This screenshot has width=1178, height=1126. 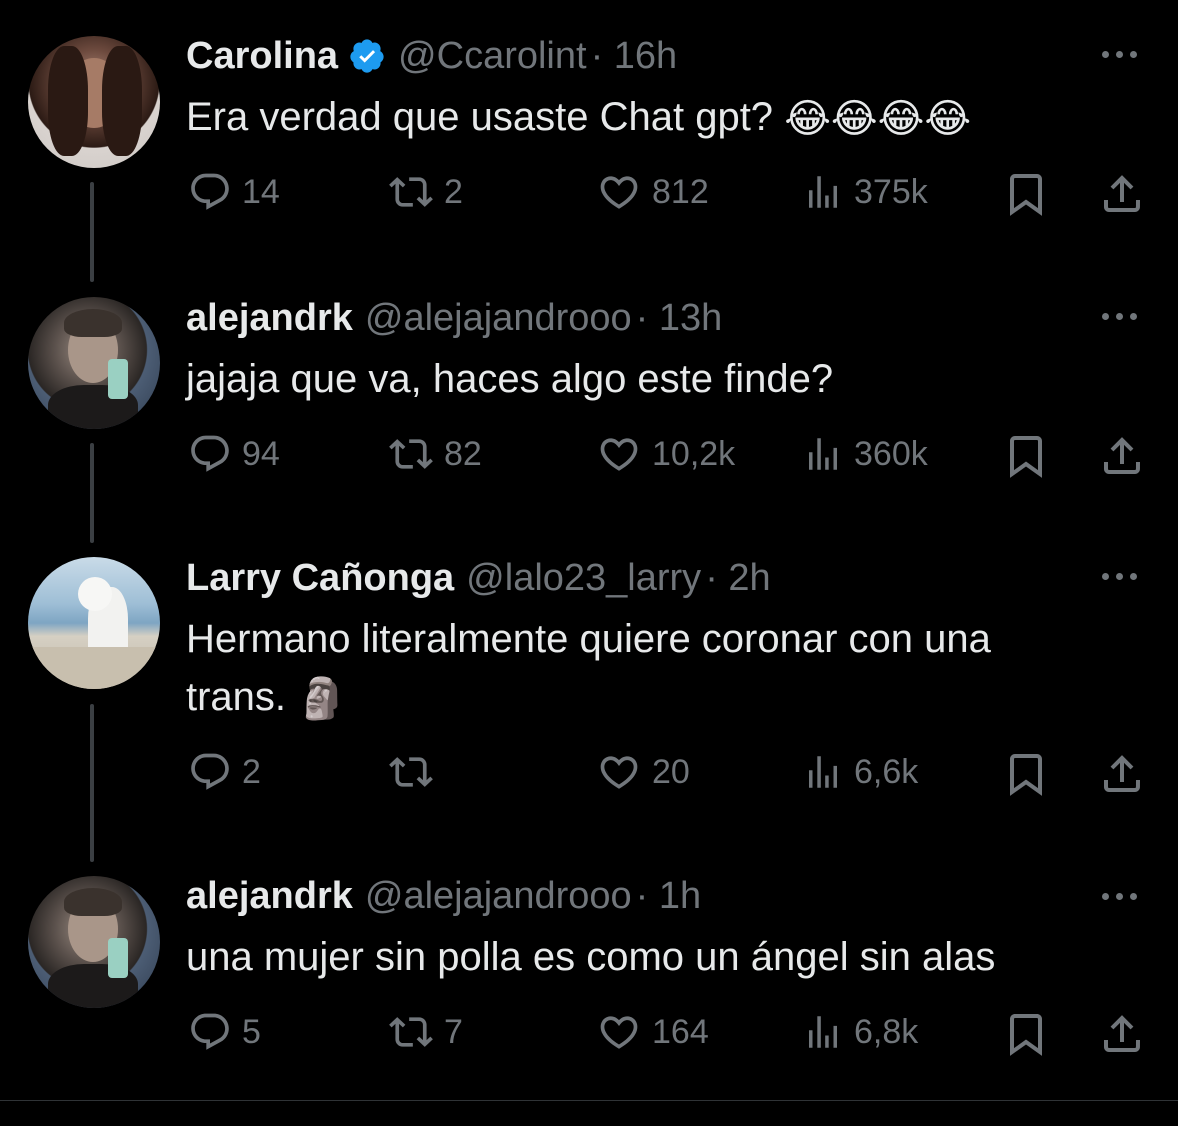 I want to click on reply-count: 94, so click(x=261, y=453).